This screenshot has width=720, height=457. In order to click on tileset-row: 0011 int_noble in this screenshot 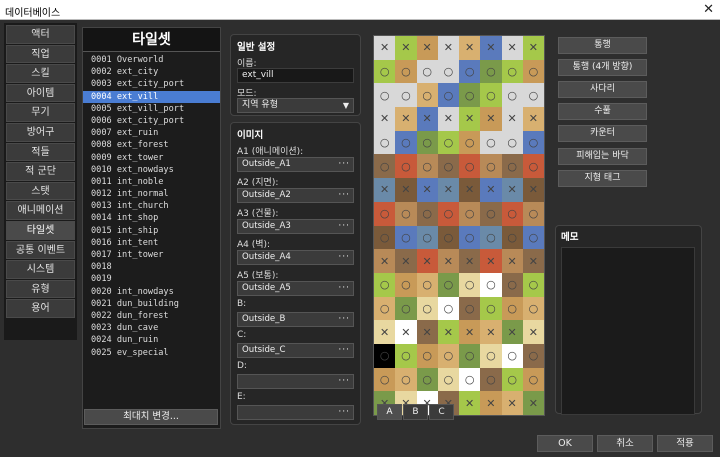, I will do `click(151, 182)`.